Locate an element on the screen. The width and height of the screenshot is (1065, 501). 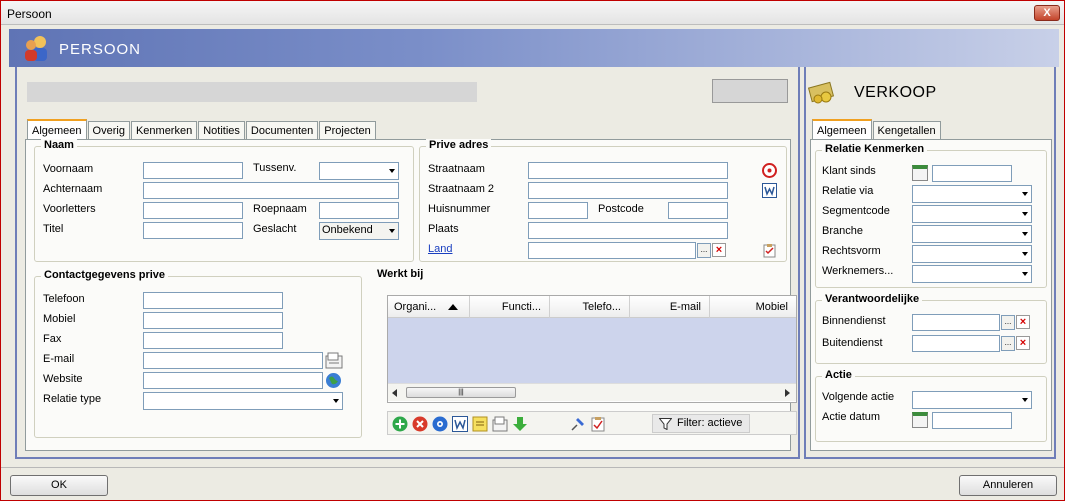
scroll-right-icon is located at coordinates (787, 393).